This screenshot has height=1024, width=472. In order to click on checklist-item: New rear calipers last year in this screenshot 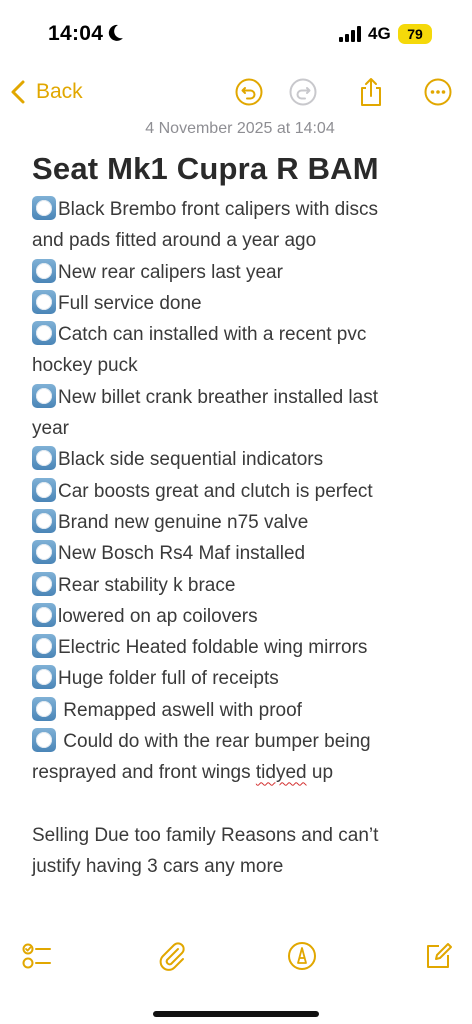, I will do `click(242, 272)`.